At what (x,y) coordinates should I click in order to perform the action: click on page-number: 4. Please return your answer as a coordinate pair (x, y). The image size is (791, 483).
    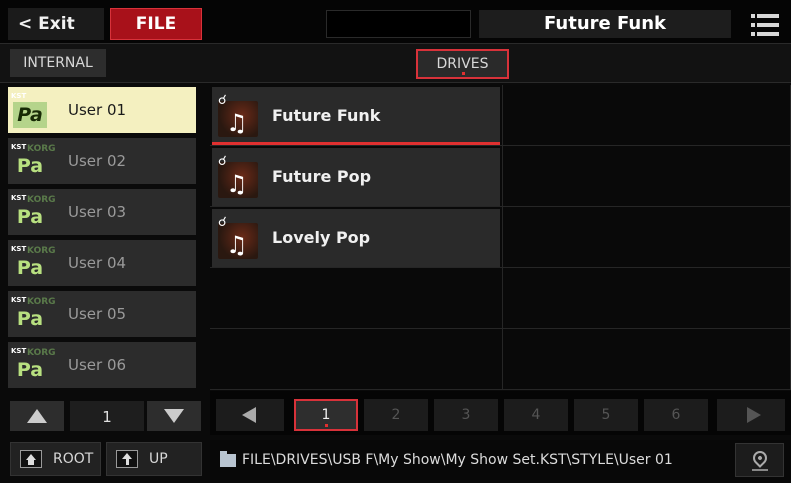
    Looking at the image, I should click on (536, 415).